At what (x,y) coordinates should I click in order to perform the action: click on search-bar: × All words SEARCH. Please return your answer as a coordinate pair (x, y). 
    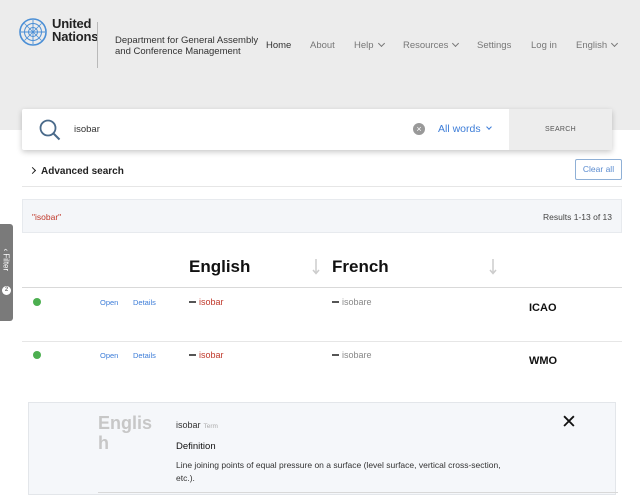
    Looking at the image, I should click on (317, 129).